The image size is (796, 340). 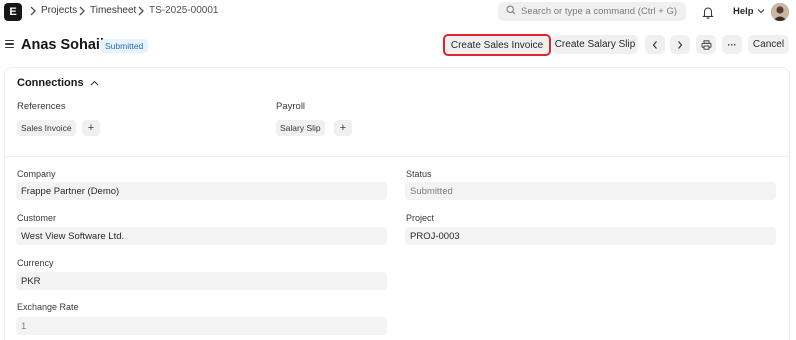 I want to click on breadcrumb-timesheet: Timesheet, so click(x=113, y=10).